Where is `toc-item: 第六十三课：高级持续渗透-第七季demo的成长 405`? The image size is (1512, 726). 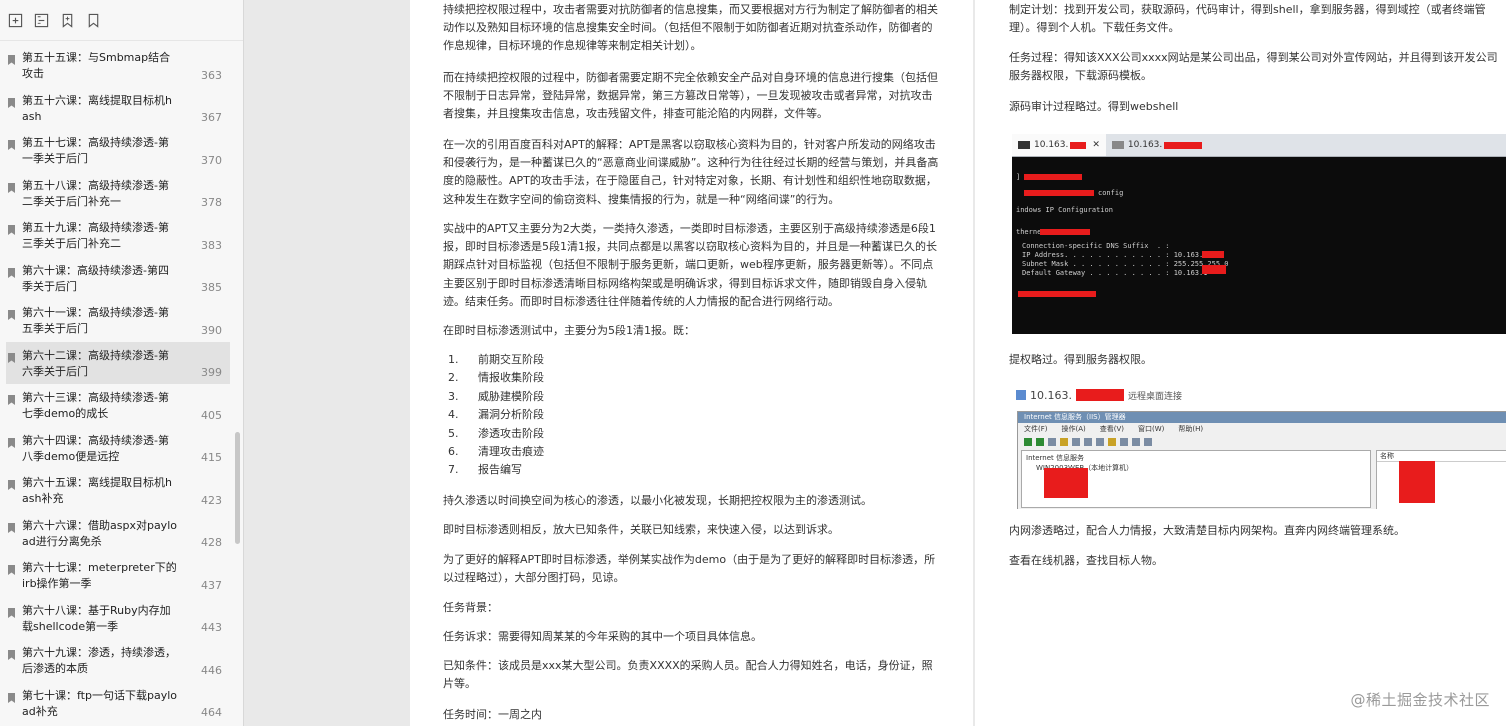
toc-item: 第六十三课：高级持续渗透-第七季demo的成长 405 is located at coordinates (118, 405).